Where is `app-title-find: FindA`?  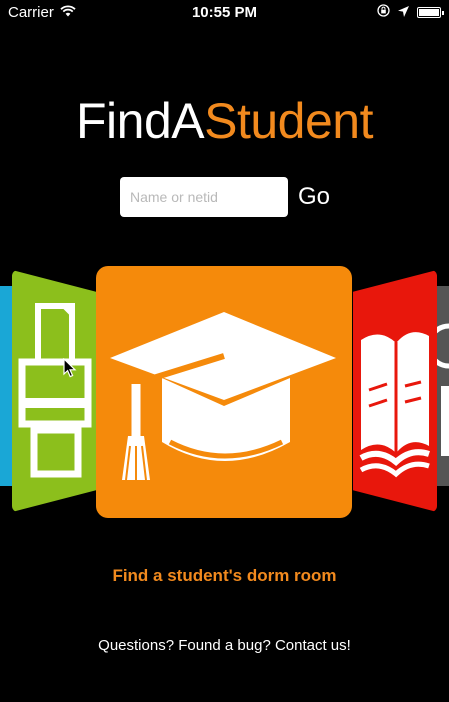
app-title-find: FindA is located at coordinates (140, 121).